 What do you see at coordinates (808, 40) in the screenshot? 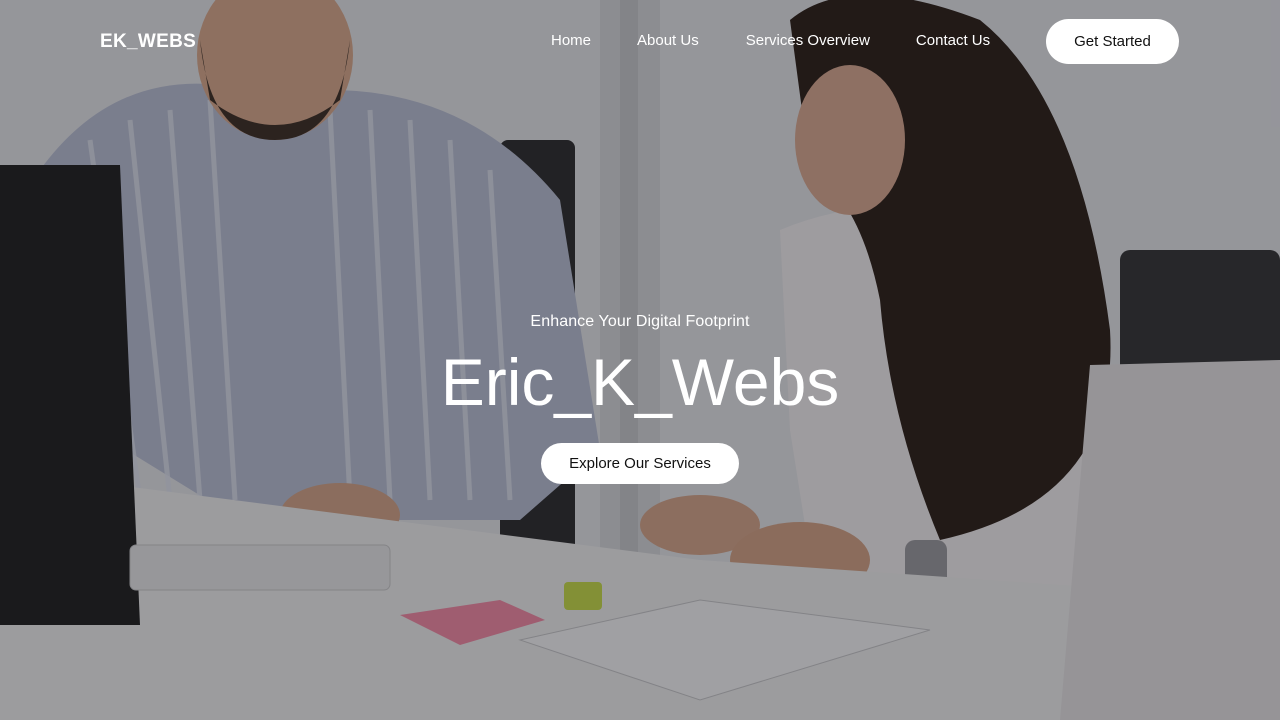
I see `nav-link-services-overview: Services Overview` at bounding box center [808, 40].